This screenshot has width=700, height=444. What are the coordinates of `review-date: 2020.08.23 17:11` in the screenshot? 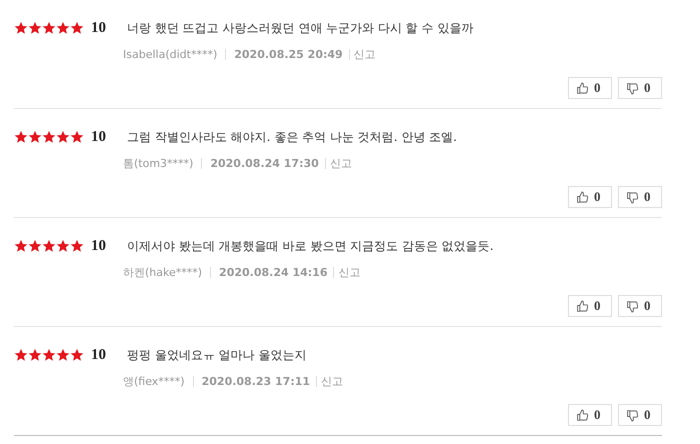 It's located at (256, 381).